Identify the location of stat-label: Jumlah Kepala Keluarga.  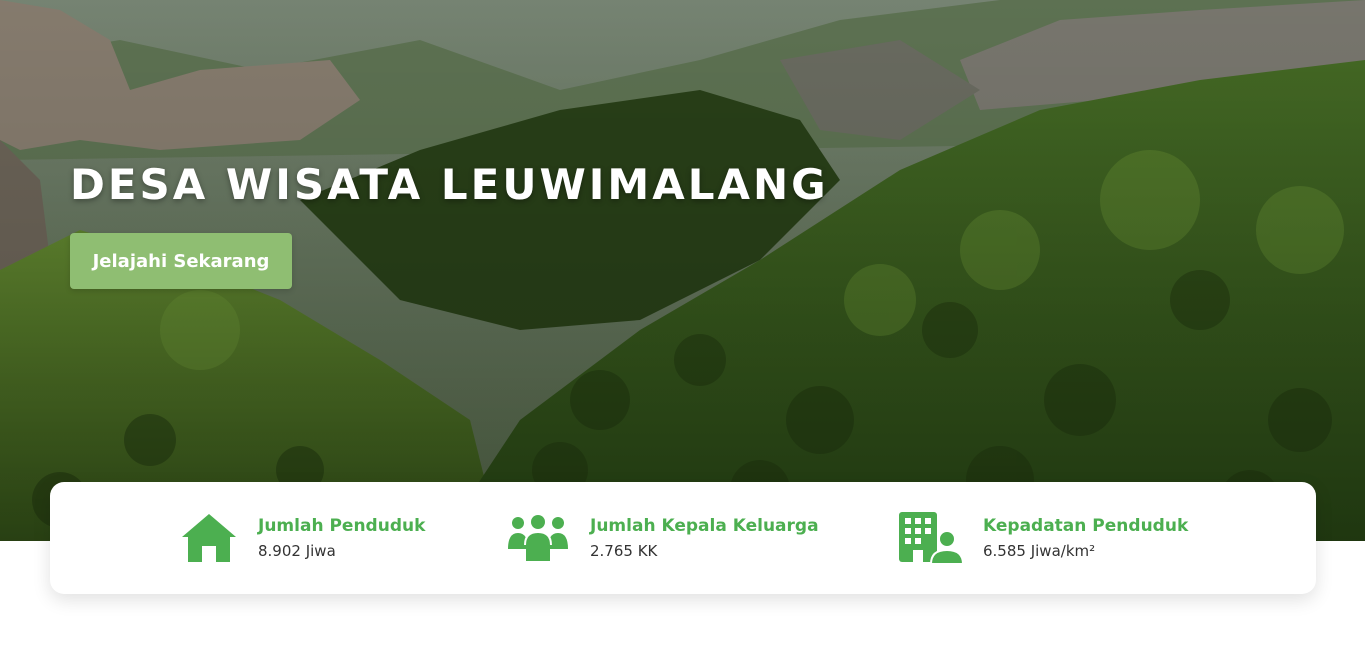
(704, 526).